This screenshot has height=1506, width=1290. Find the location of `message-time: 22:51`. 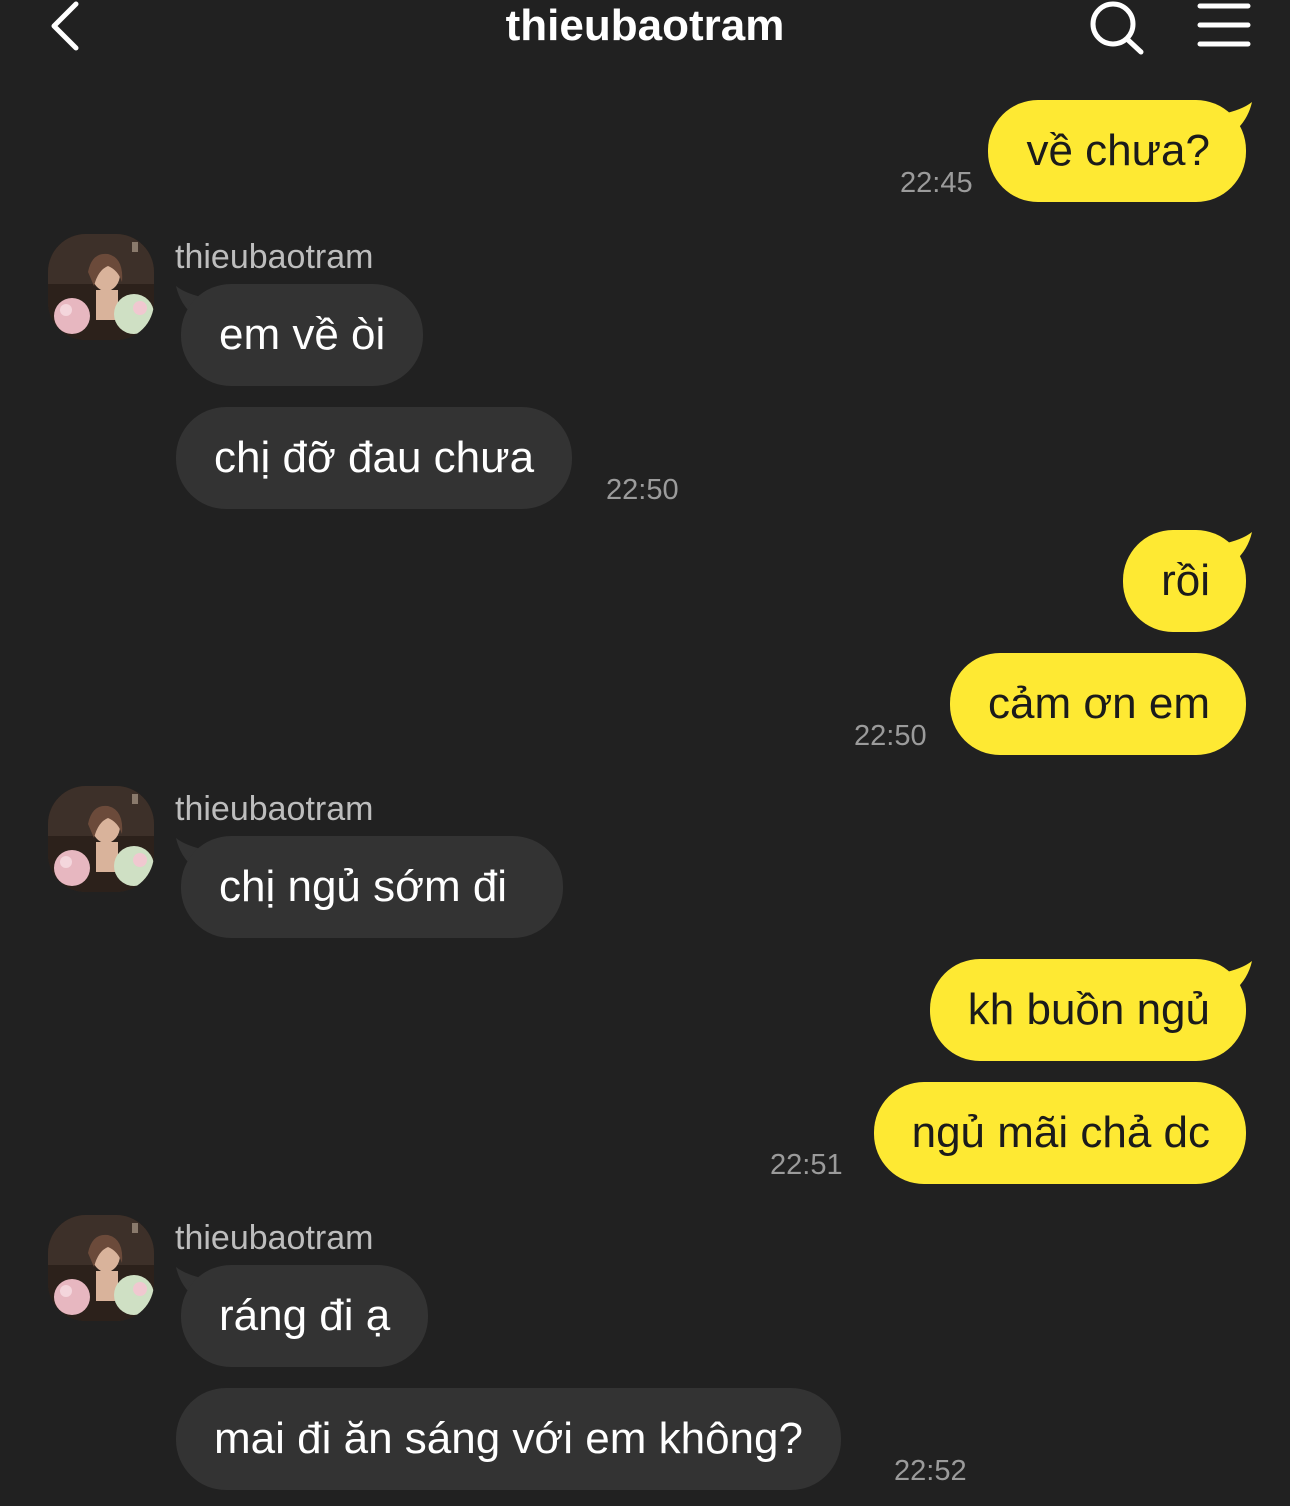

message-time: 22:51 is located at coordinates (806, 1165).